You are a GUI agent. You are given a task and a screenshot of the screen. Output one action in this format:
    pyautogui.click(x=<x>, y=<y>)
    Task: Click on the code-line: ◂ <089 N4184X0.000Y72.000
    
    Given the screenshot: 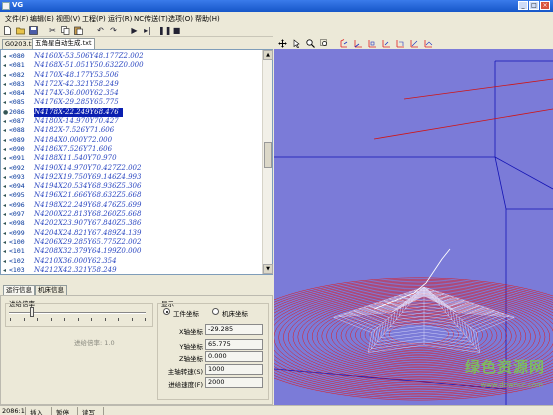 What is the action you would take?
    pyautogui.click(x=132, y=140)
    